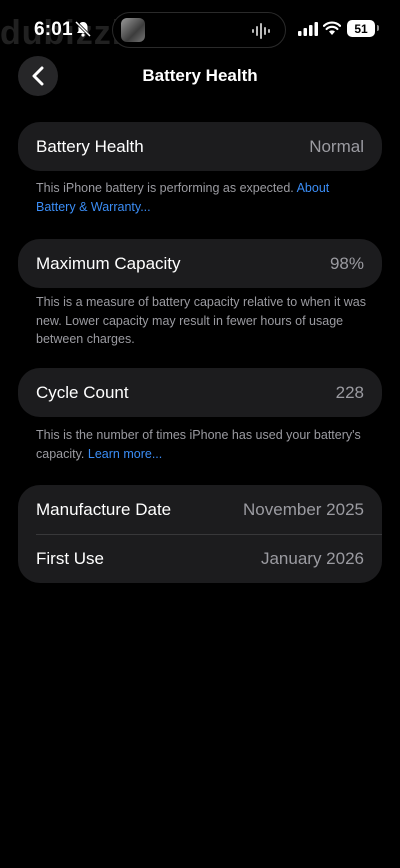  I want to click on cycle-count-value: 228, so click(349, 392).